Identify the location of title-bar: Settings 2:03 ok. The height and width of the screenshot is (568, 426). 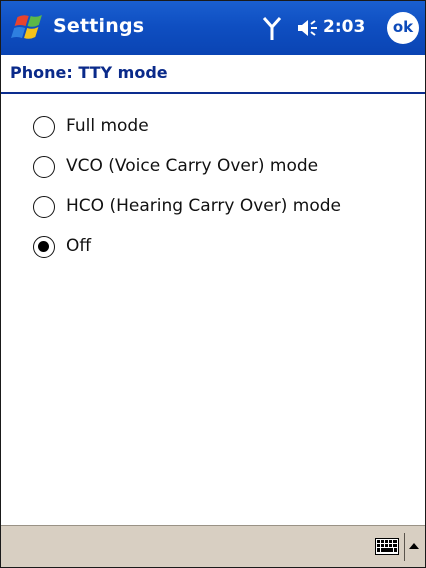
(213, 28).